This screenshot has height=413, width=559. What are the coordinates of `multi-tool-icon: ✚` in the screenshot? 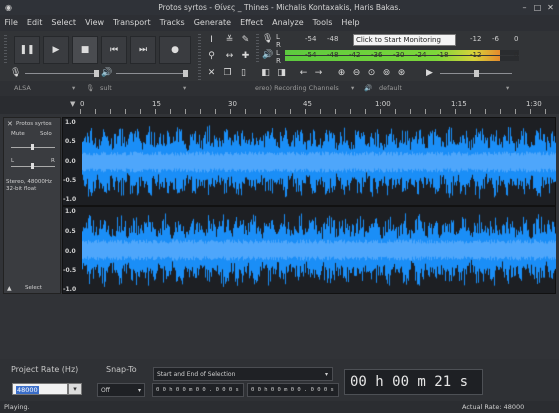 It's located at (245, 56).